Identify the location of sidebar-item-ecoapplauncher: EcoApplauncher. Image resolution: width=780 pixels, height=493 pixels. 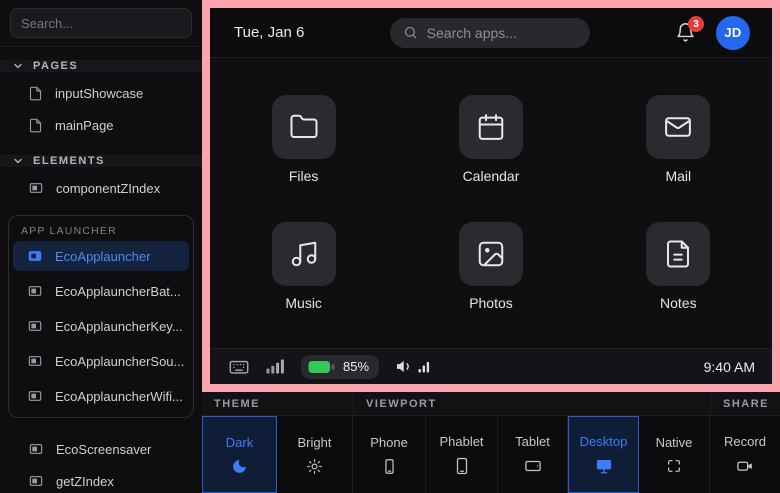
(101, 256).